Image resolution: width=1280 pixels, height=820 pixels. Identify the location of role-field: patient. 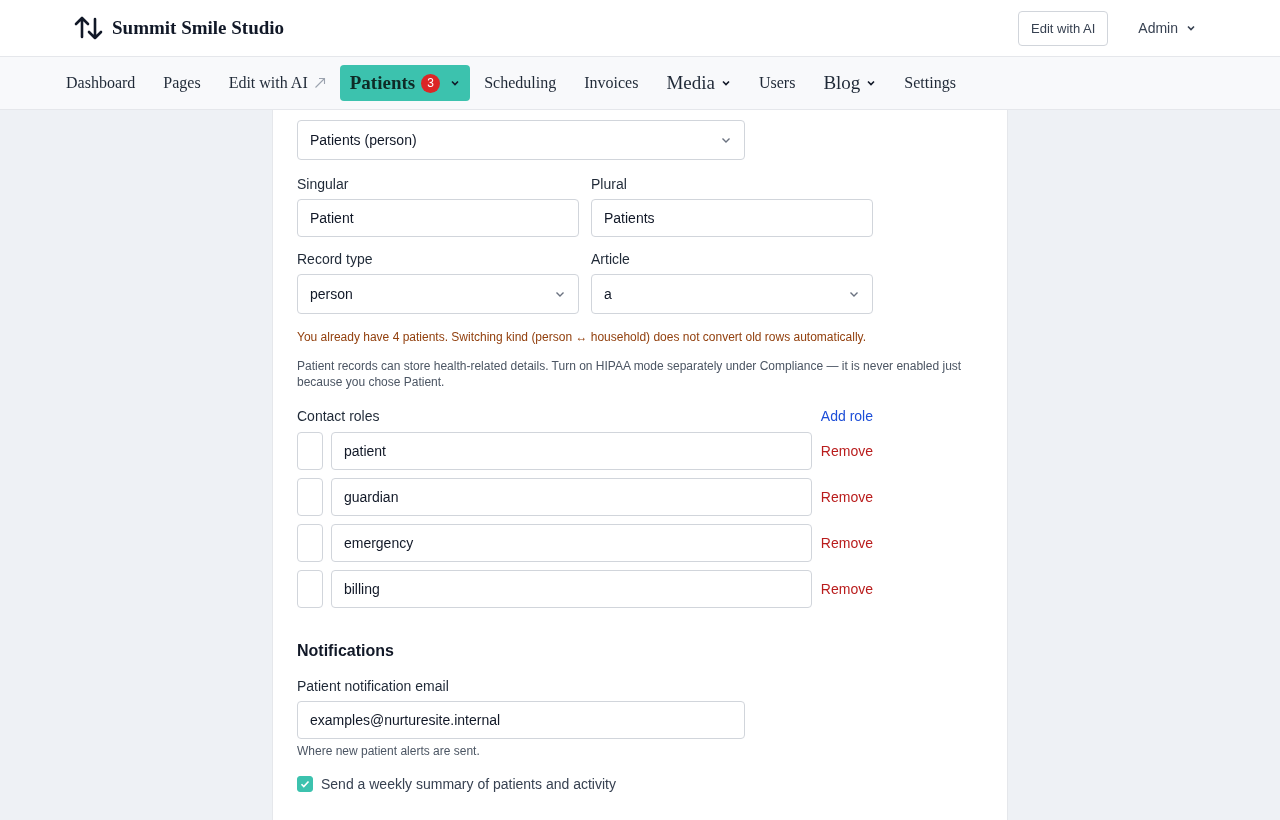
(571, 451).